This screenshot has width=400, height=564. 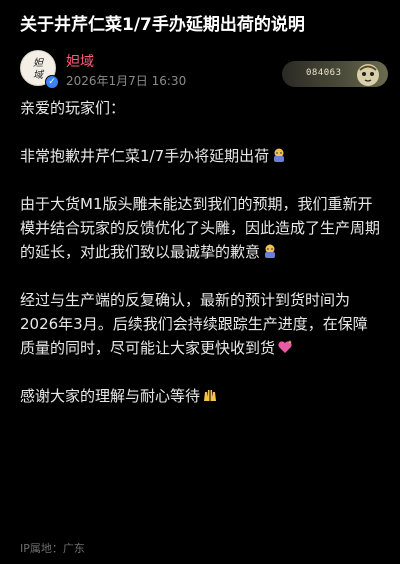 What do you see at coordinates (110, 396) in the screenshot?
I see `paragraph-4-text: 感谢大家的理解与耐心等待` at bounding box center [110, 396].